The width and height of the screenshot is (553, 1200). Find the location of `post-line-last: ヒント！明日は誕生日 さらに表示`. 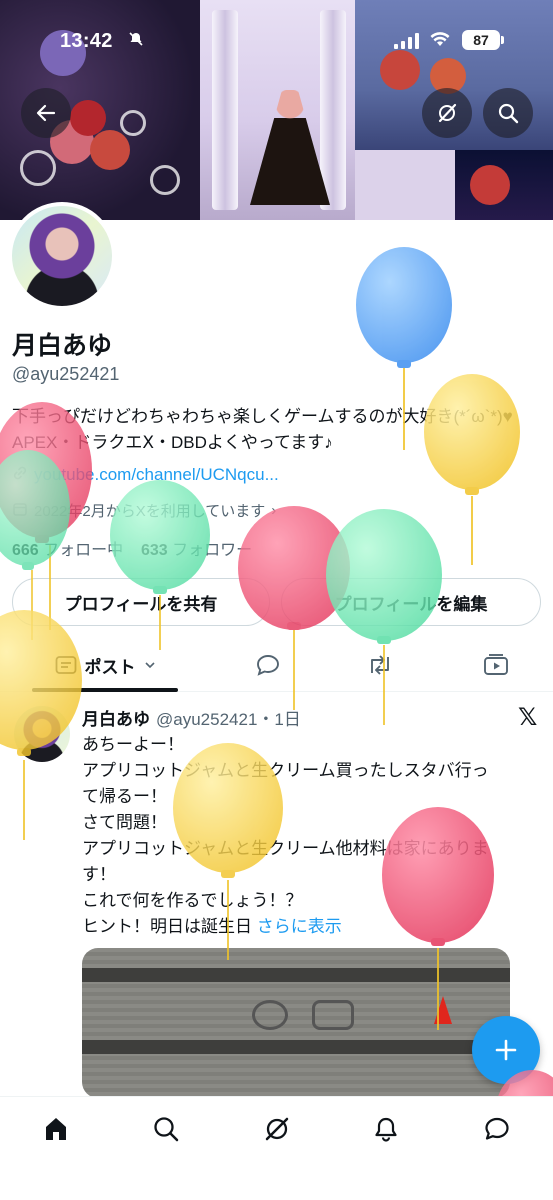

post-line-last: ヒント！明日は誕生日 さらに表示 is located at coordinates (312, 927).